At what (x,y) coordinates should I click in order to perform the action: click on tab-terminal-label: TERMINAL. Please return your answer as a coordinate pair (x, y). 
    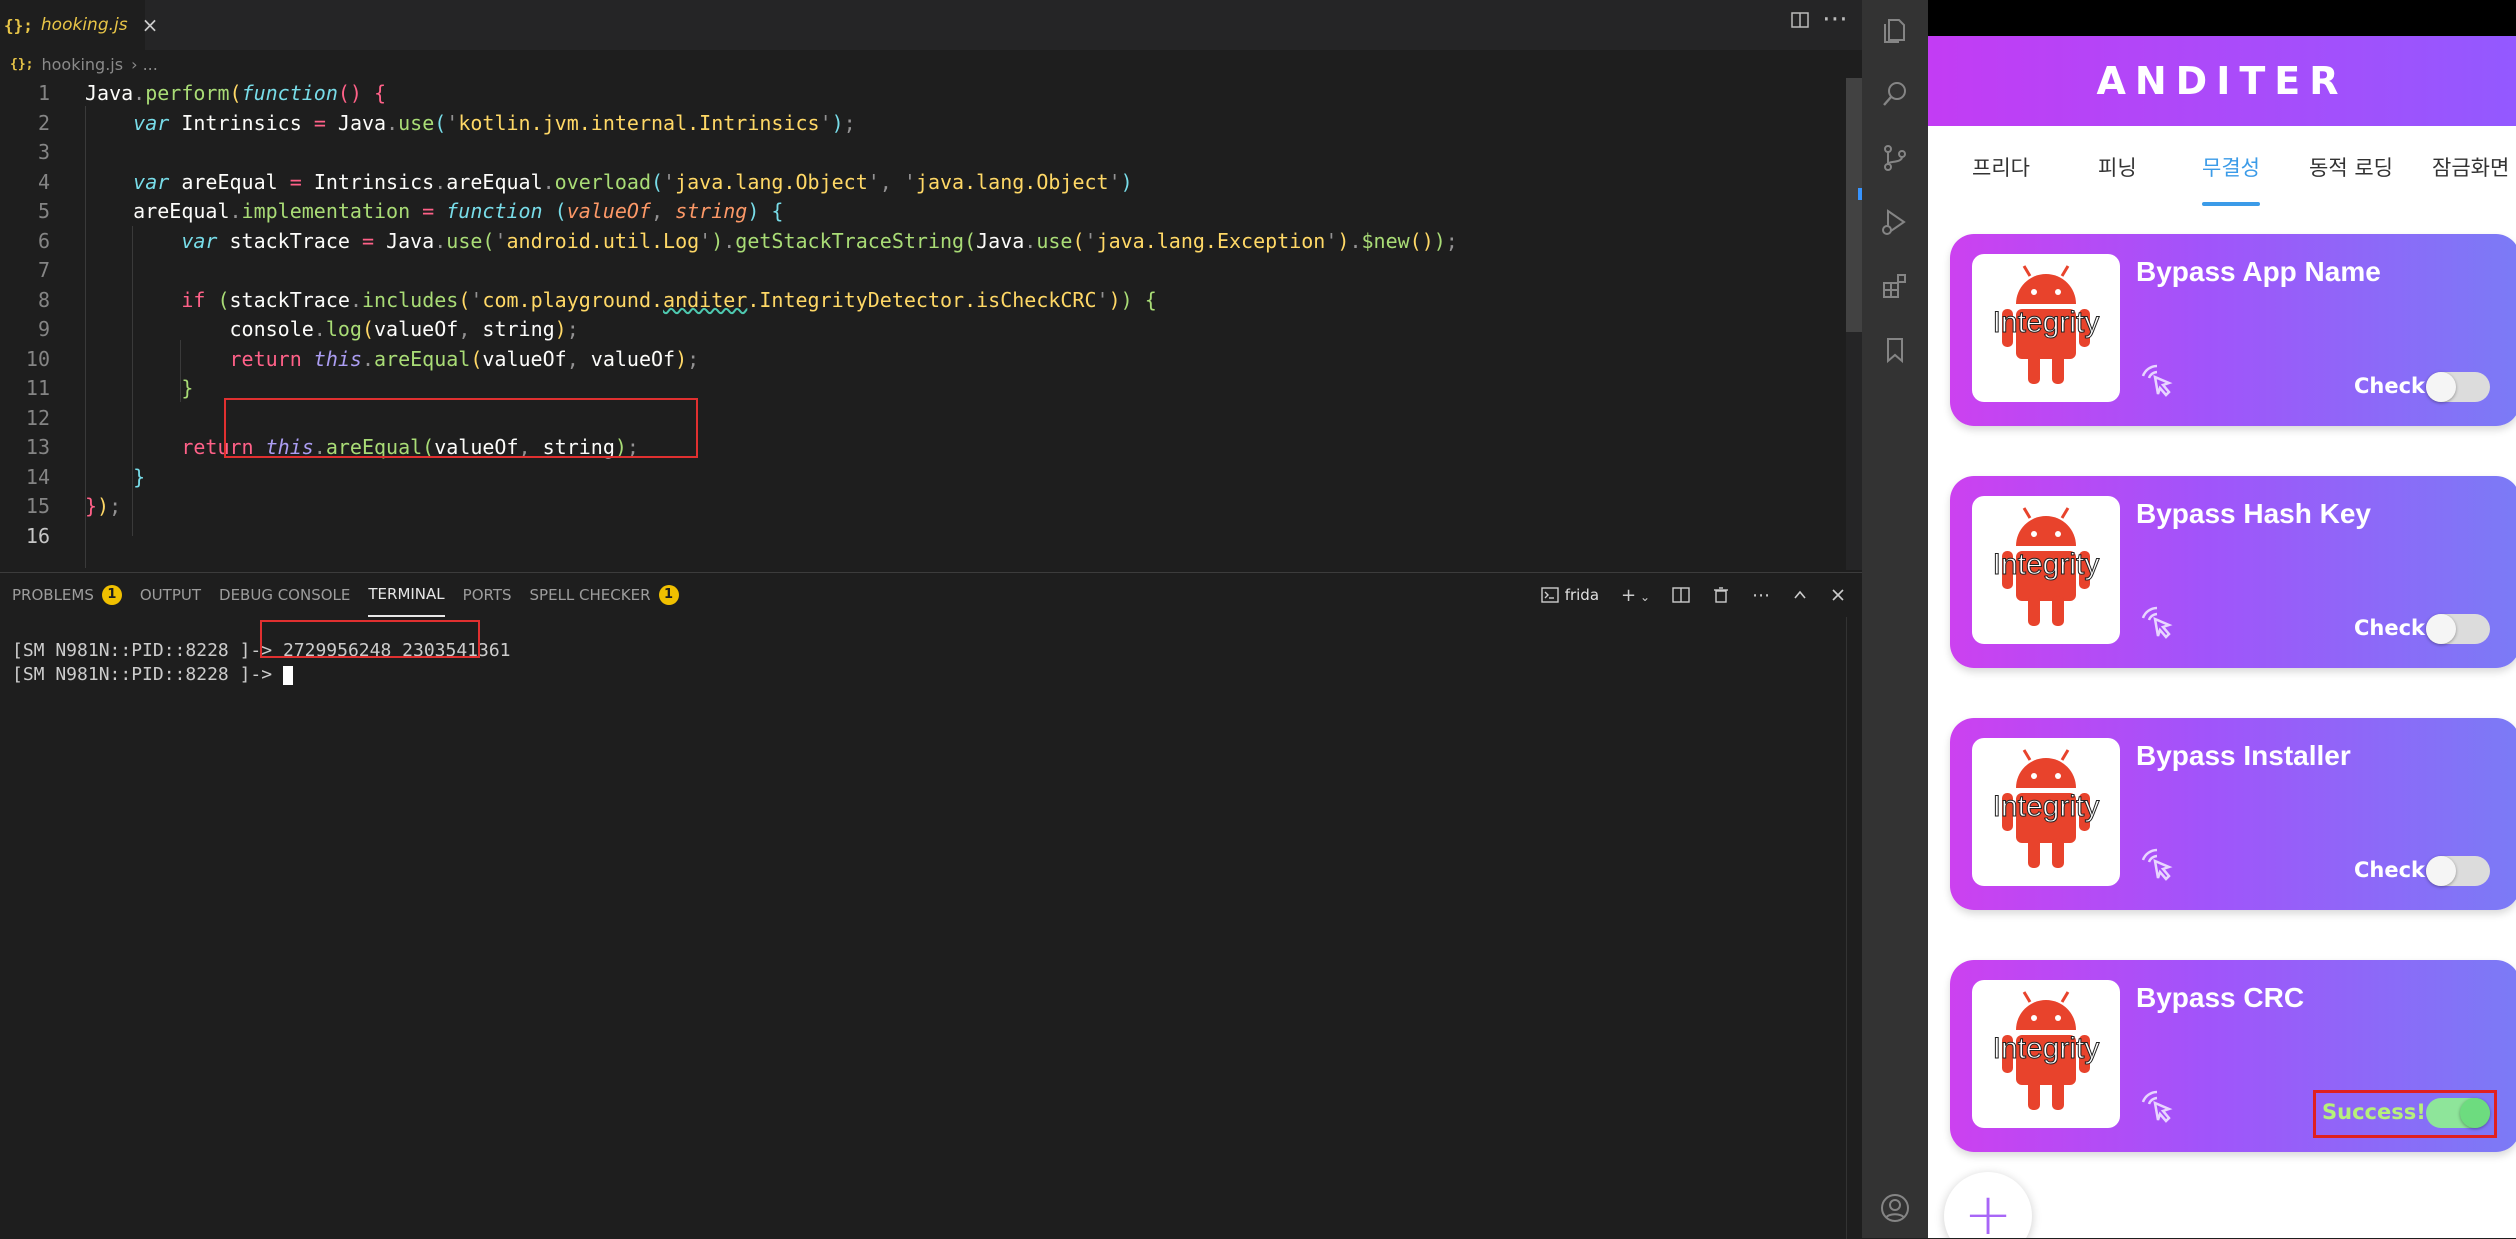
    Looking at the image, I should click on (406, 594).